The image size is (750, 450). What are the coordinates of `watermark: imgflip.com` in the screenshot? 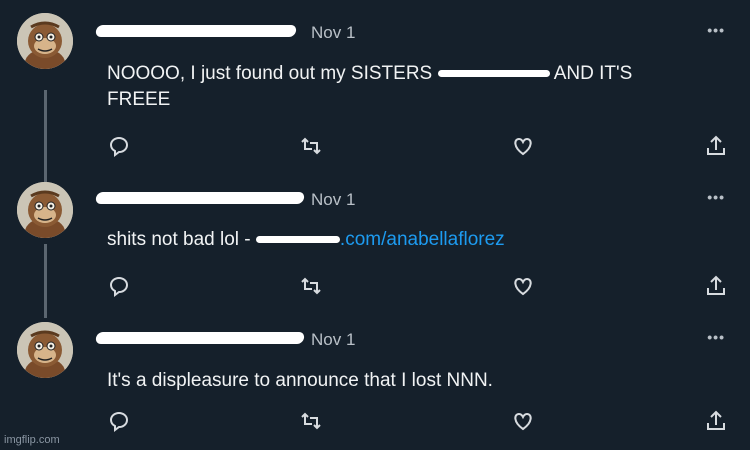 It's located at (32, 440).